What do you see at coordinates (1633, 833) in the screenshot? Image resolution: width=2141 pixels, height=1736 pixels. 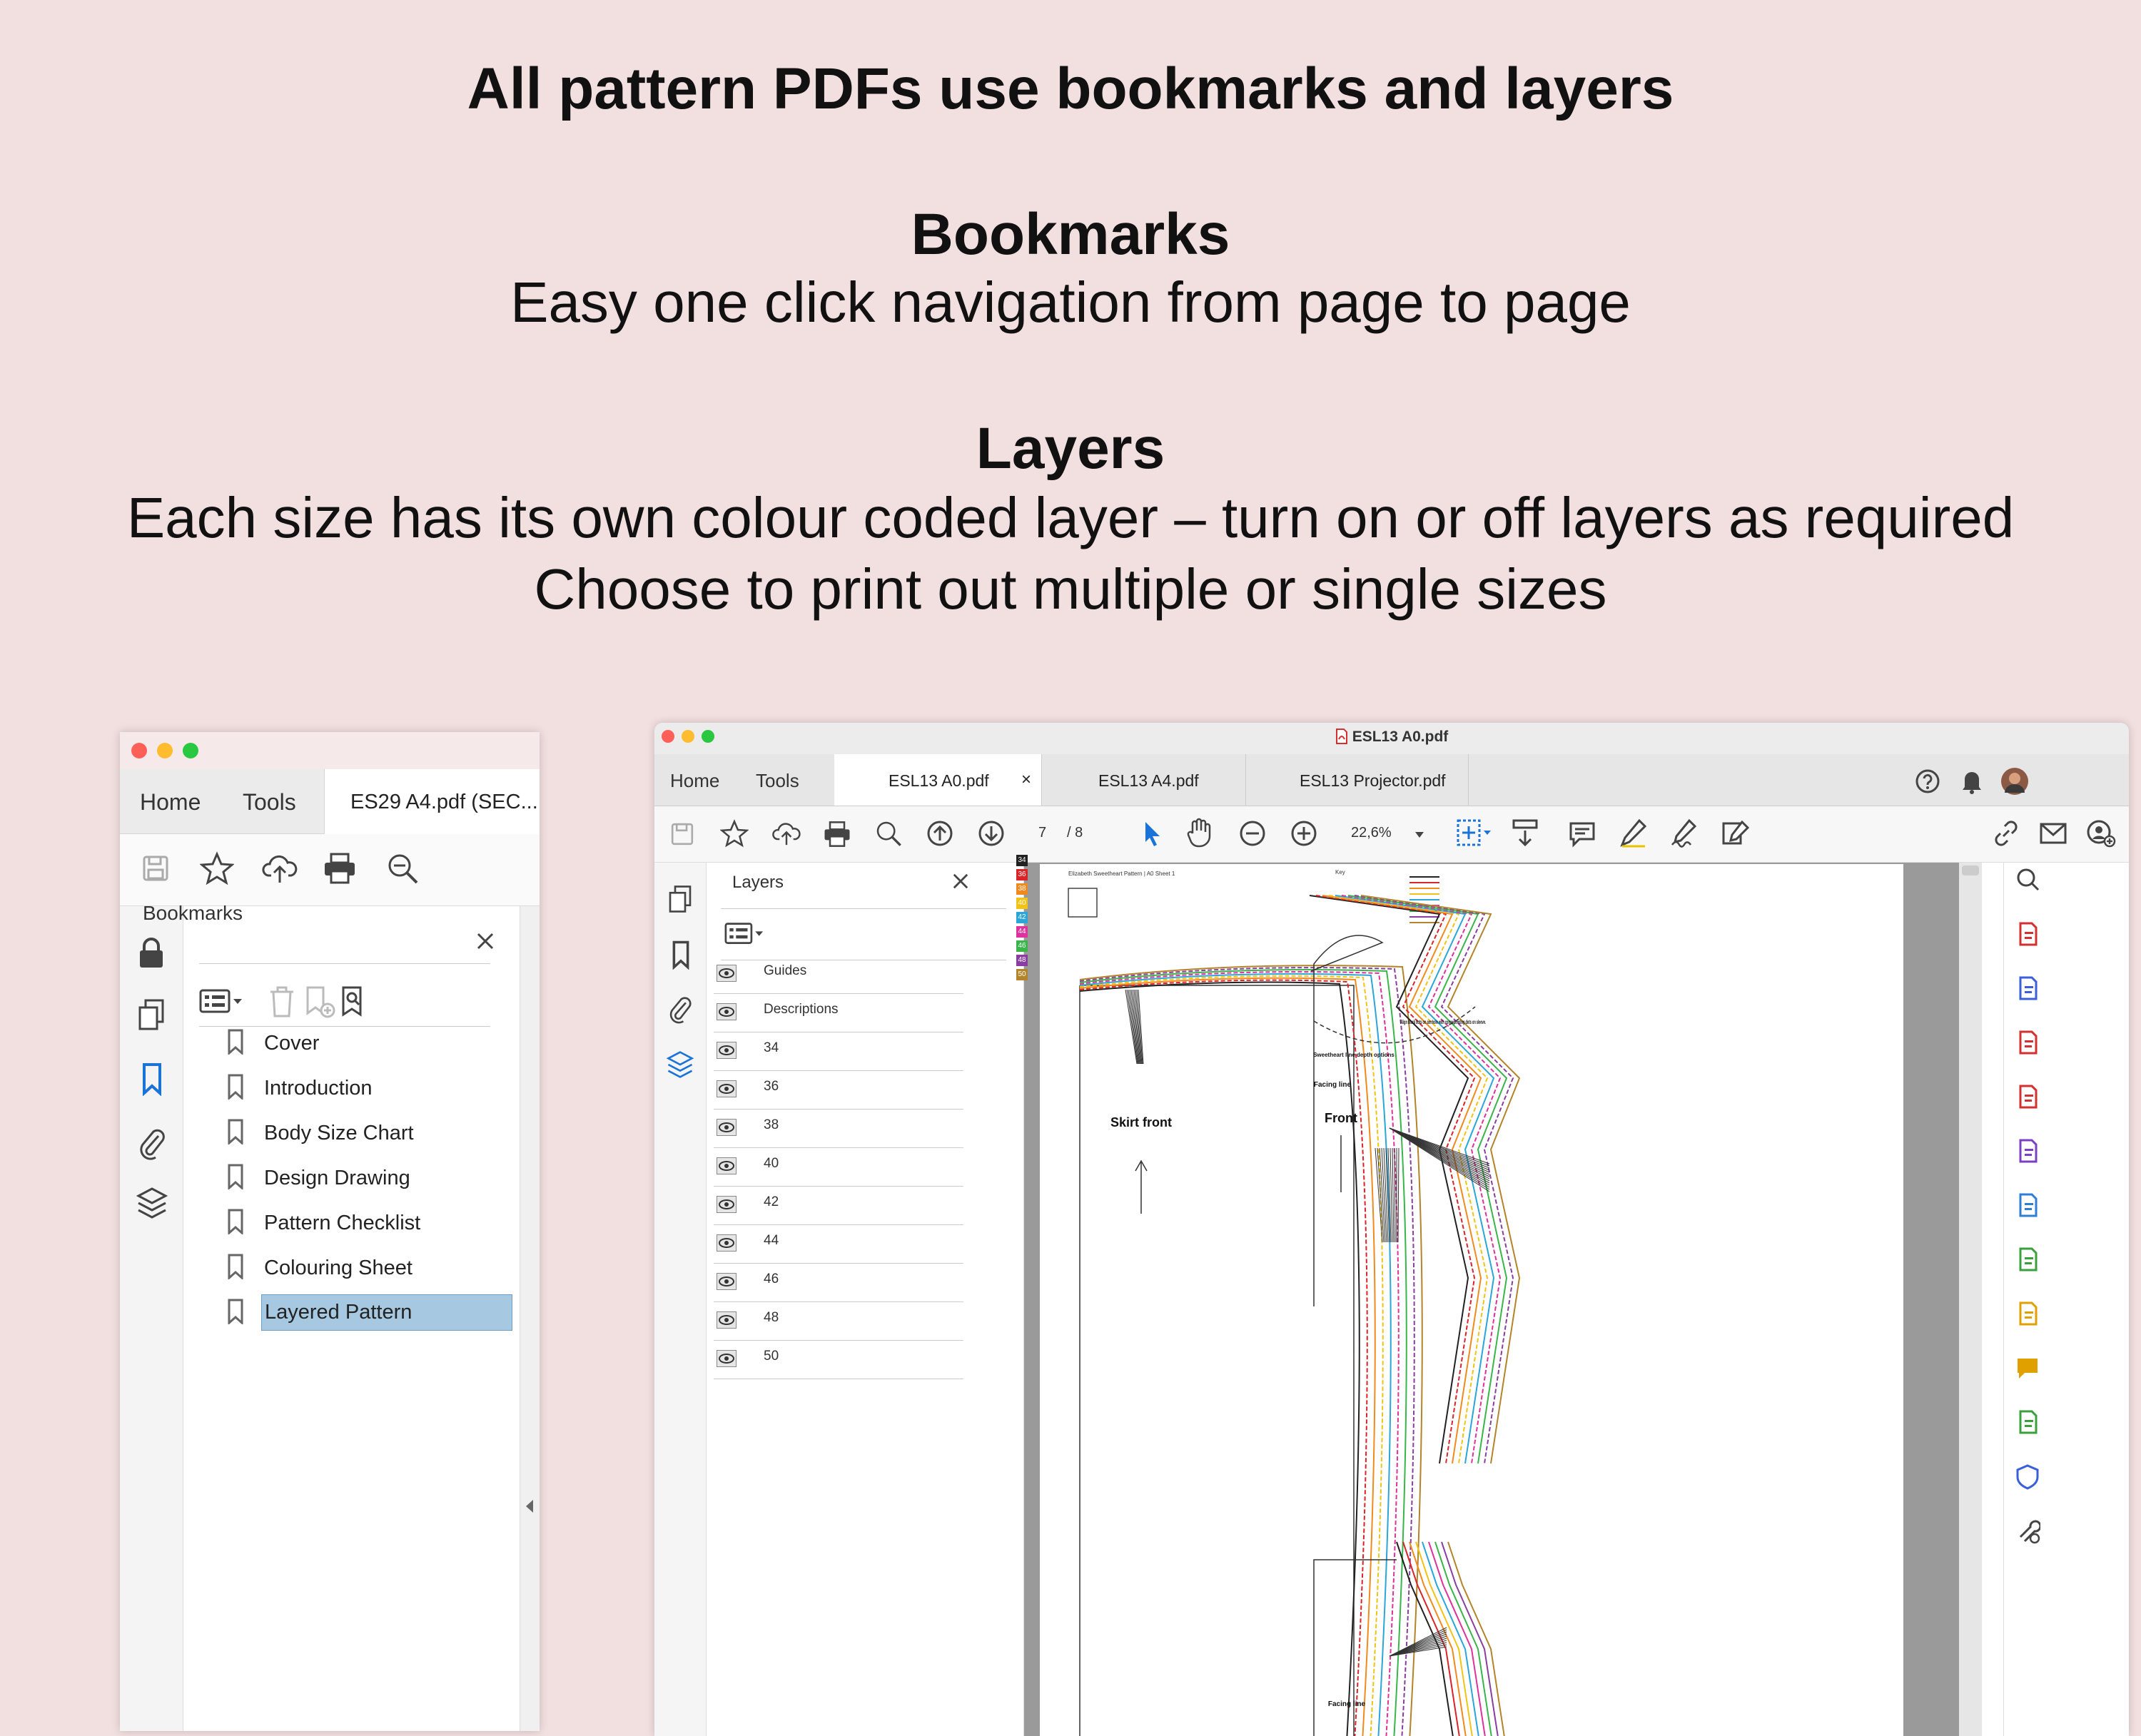 I see `highlight-pen-icon` at bounding box center [1633, 833].